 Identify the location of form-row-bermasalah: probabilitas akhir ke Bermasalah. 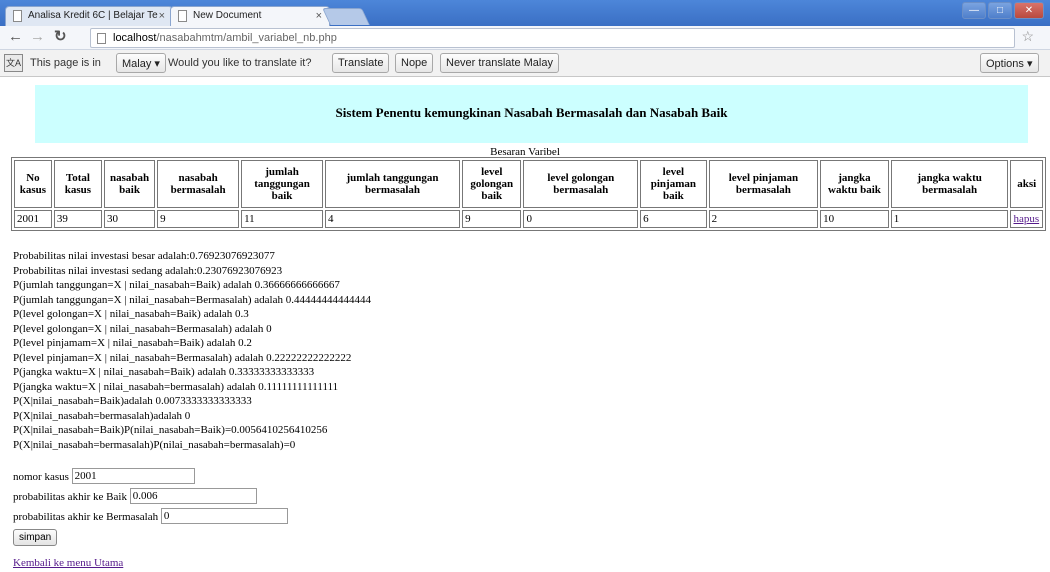
(150, 518).